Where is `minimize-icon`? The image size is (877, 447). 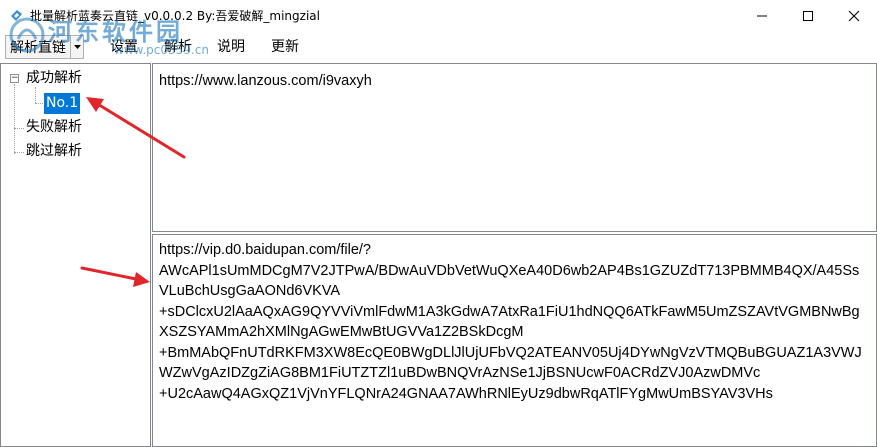 minimize-icon is located at coordinates (762, 15).